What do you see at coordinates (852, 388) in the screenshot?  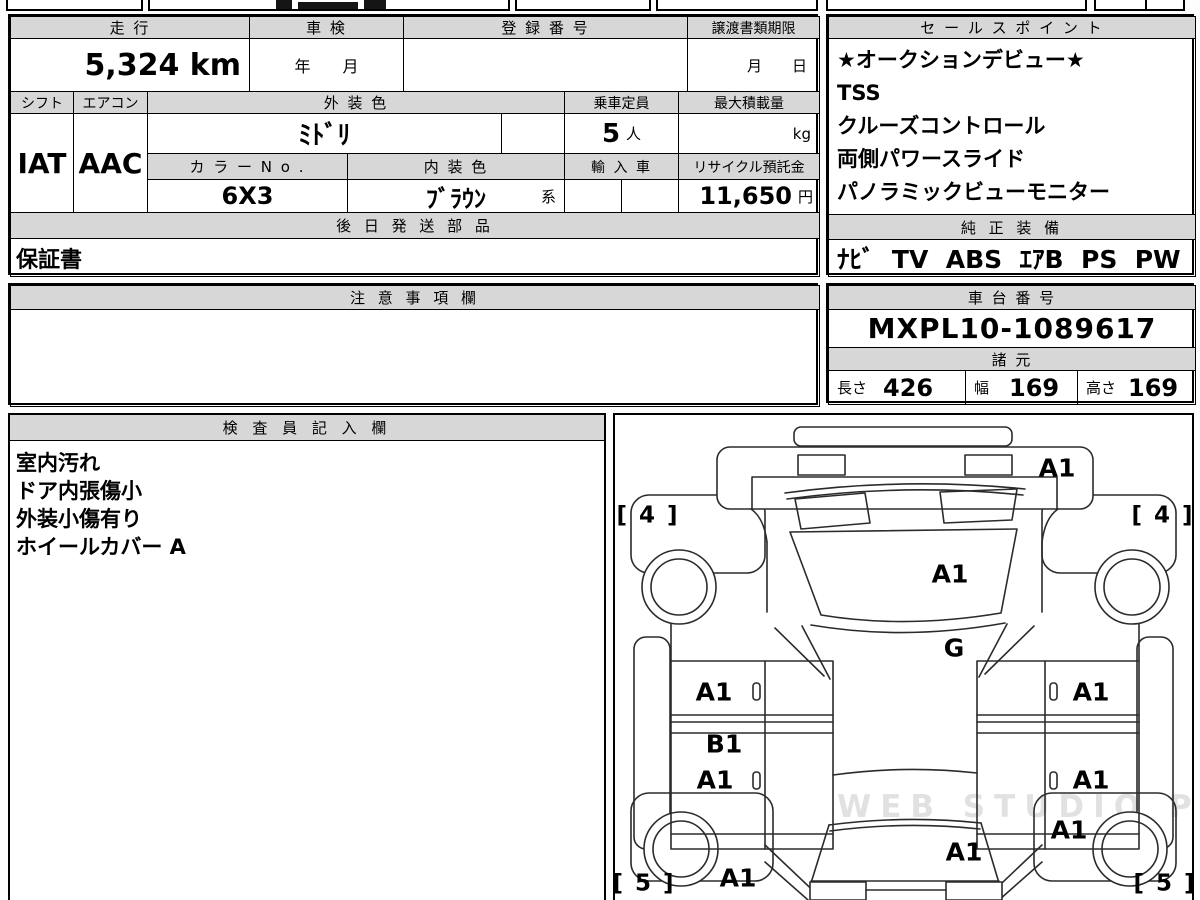 I see `length-label: 長さ` at bounding box center [852, 388].